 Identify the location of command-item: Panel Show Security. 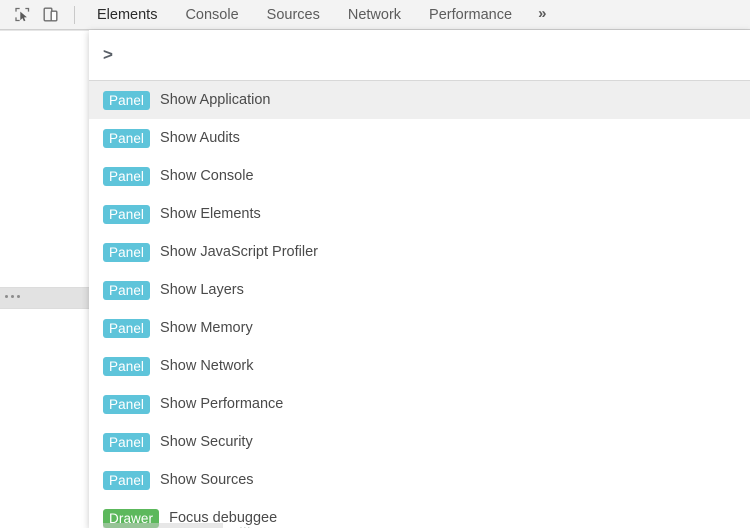
(419, 442).